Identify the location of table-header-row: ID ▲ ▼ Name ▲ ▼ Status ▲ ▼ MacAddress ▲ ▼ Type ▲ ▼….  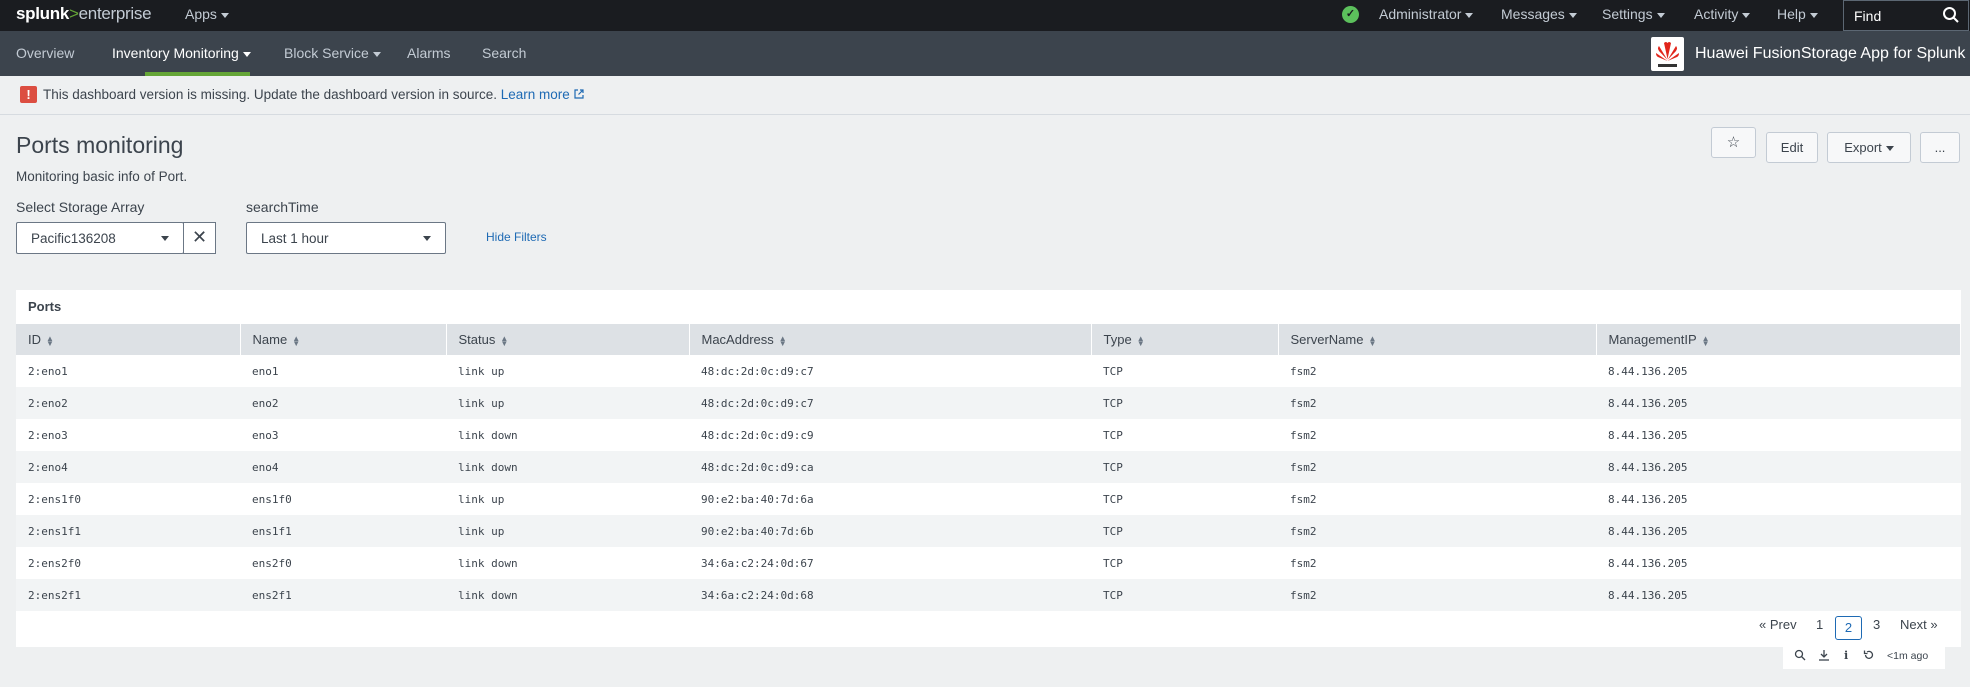
(988, 339).